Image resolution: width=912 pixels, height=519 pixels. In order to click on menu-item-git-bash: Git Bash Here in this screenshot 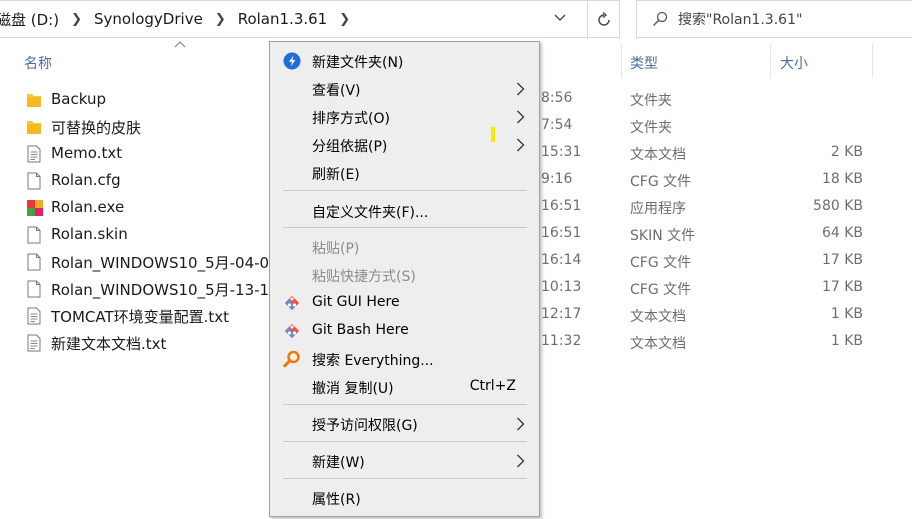, I will do `click(404, 331)`.